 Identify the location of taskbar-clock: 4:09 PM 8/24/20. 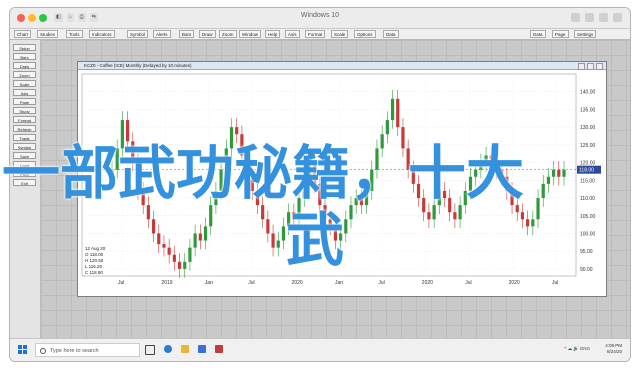
(613, 349).